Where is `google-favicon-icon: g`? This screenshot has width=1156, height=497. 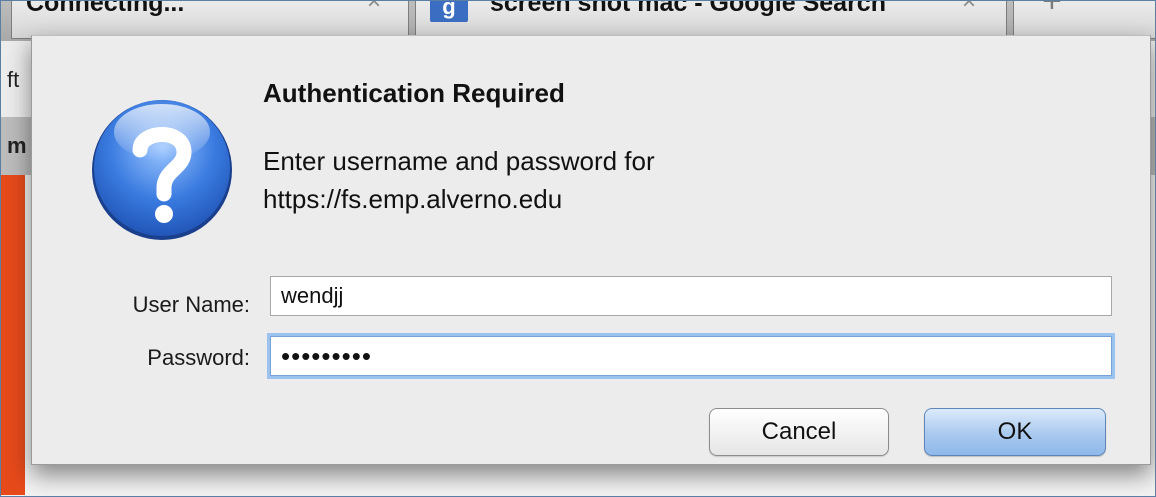 google-favicon-icon: g is located at coordinates (449, 11).